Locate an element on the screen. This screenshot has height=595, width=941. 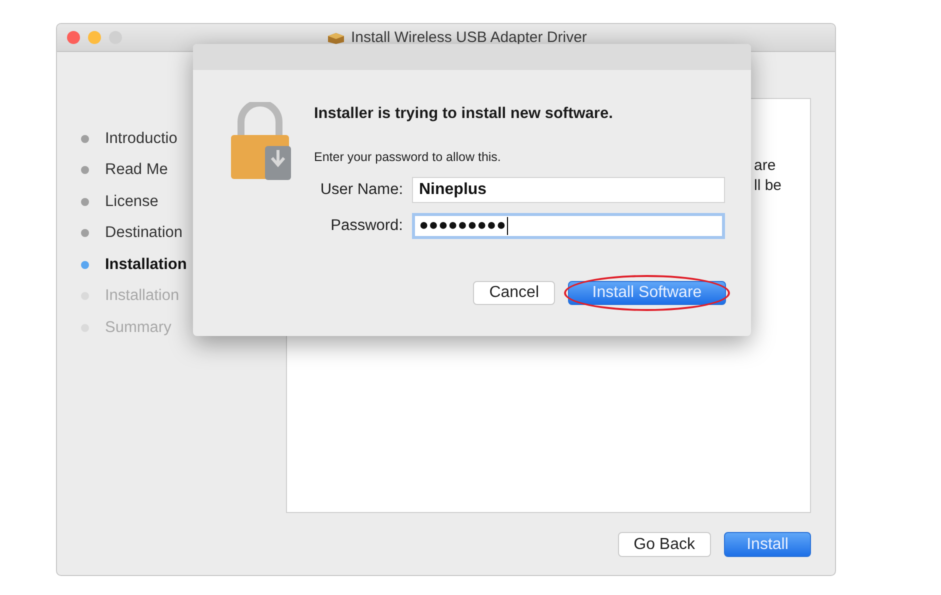
step-label: Destination is located at coordinates (144, 233).